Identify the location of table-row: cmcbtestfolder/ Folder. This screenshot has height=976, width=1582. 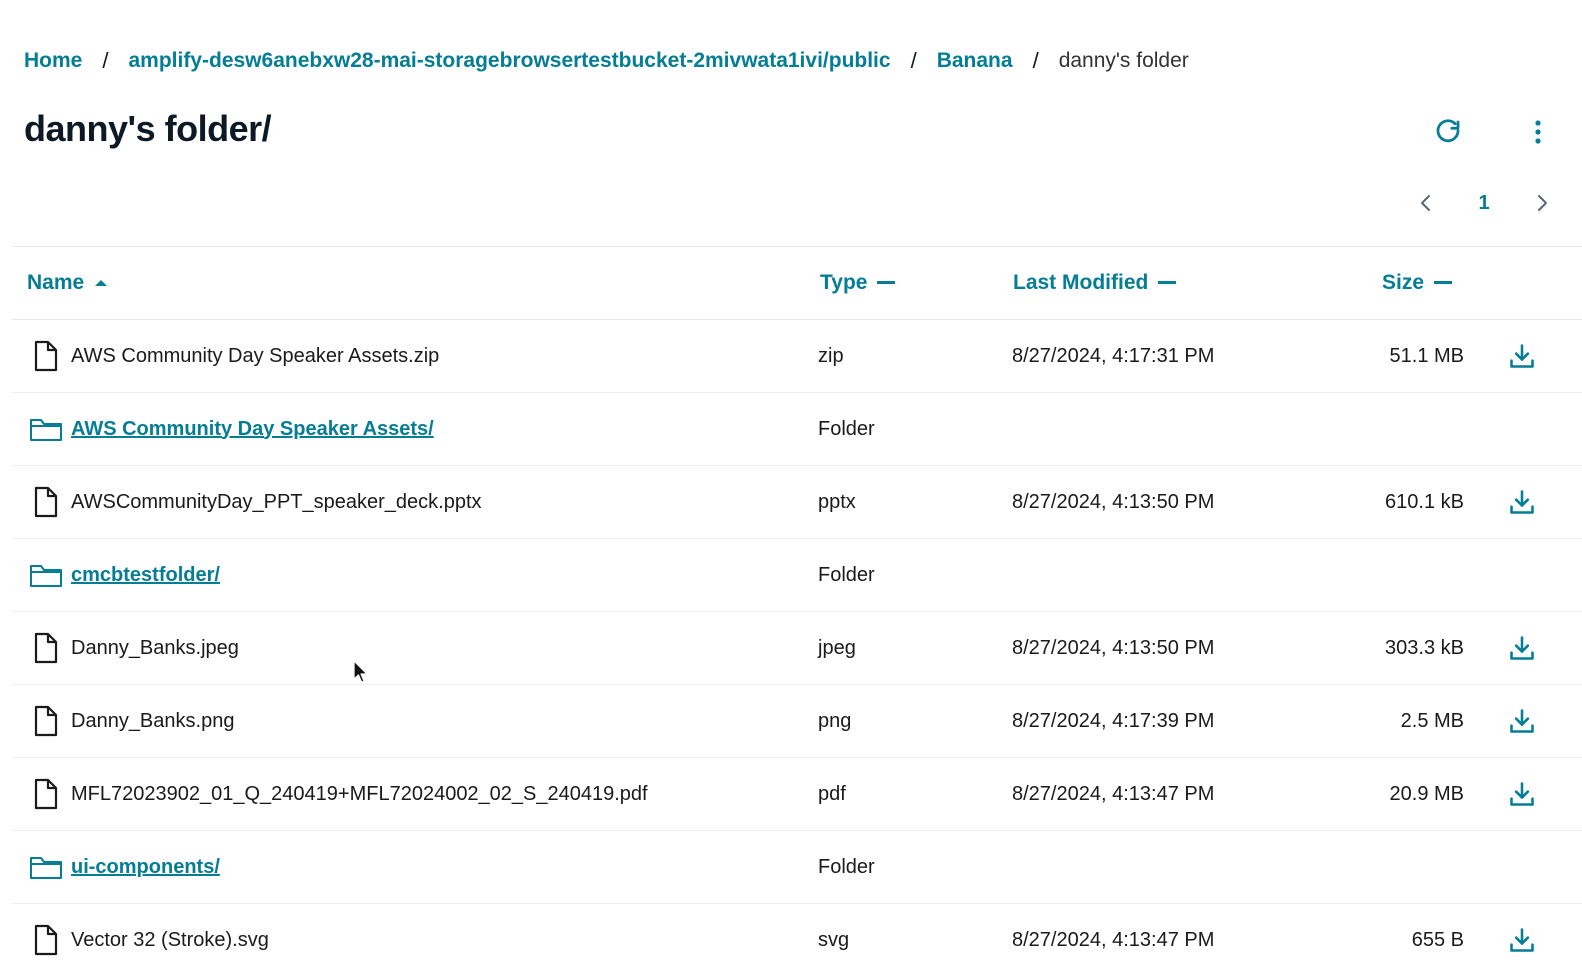
(797, 575).